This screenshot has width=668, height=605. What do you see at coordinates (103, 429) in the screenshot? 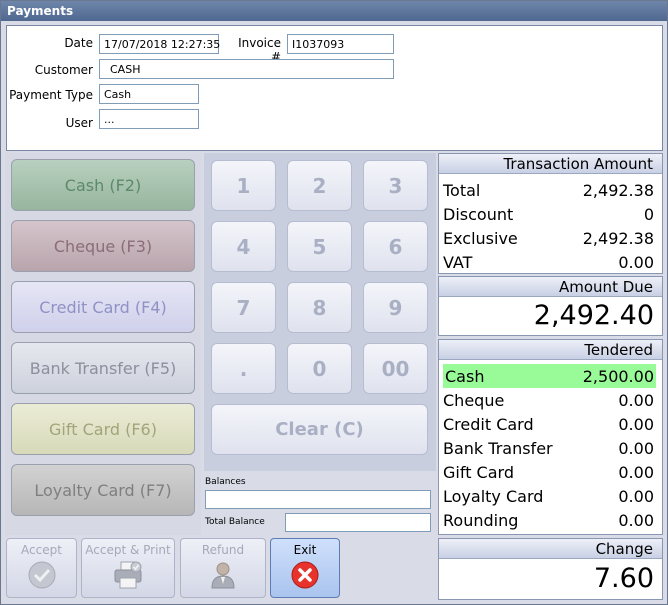
I see `gift-card-button: Gift Card (F6)` at bounding box center [103, 429].